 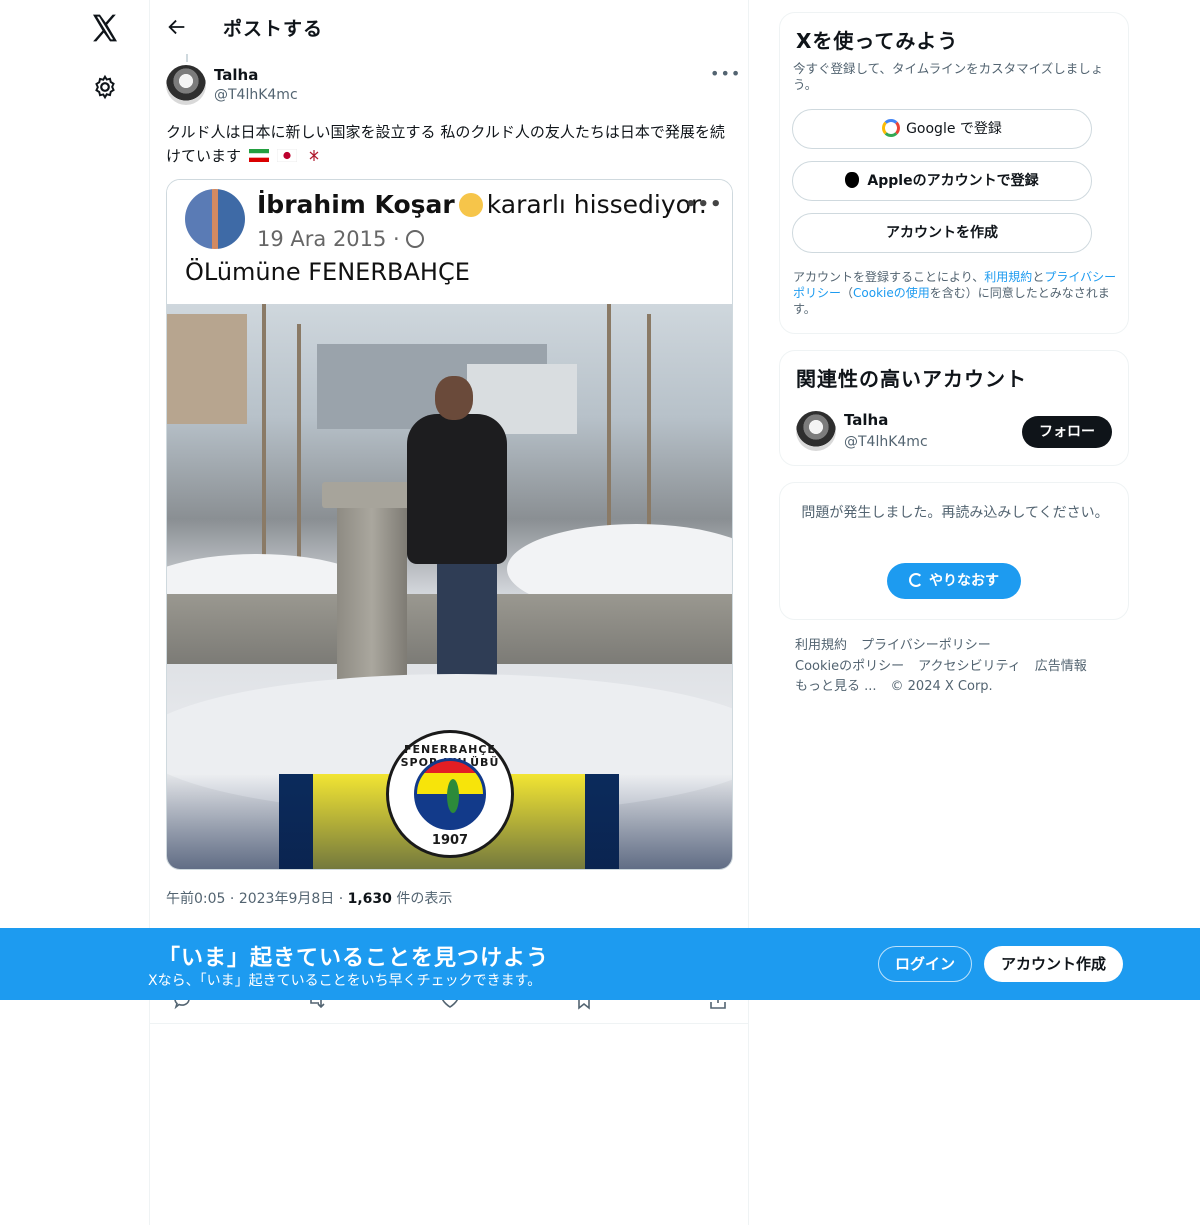 What do you see at coordinates (969, 666) in the screenshot?
I see `footer-accessibility-link: アクセシビリティ` at bounding box center [969, 666].